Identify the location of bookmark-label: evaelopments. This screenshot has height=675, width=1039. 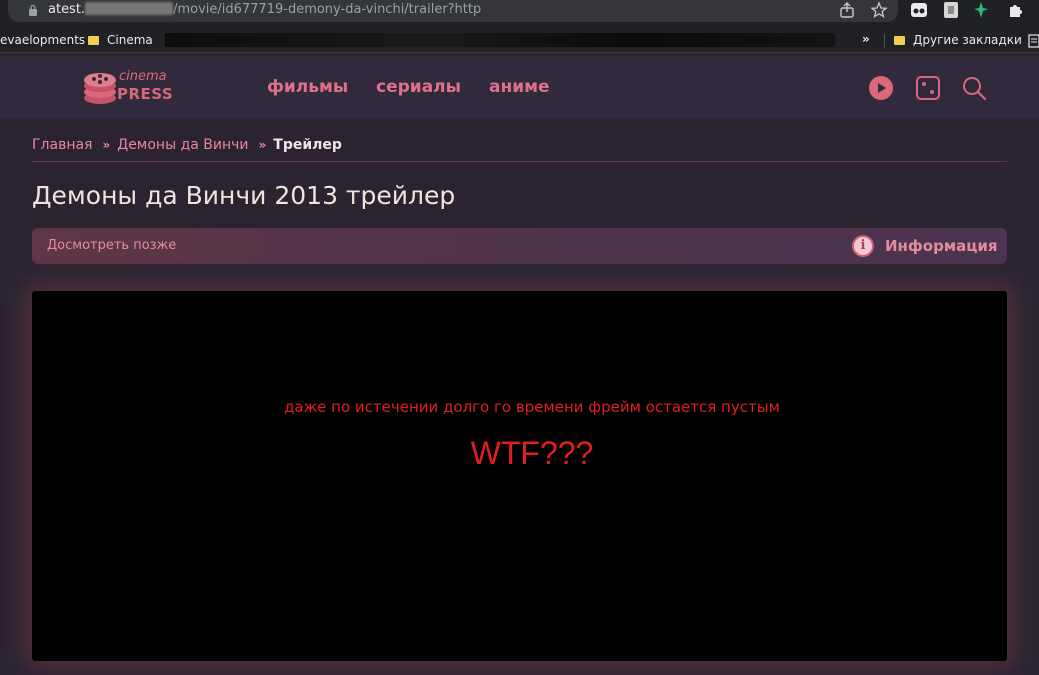
(43, 40).